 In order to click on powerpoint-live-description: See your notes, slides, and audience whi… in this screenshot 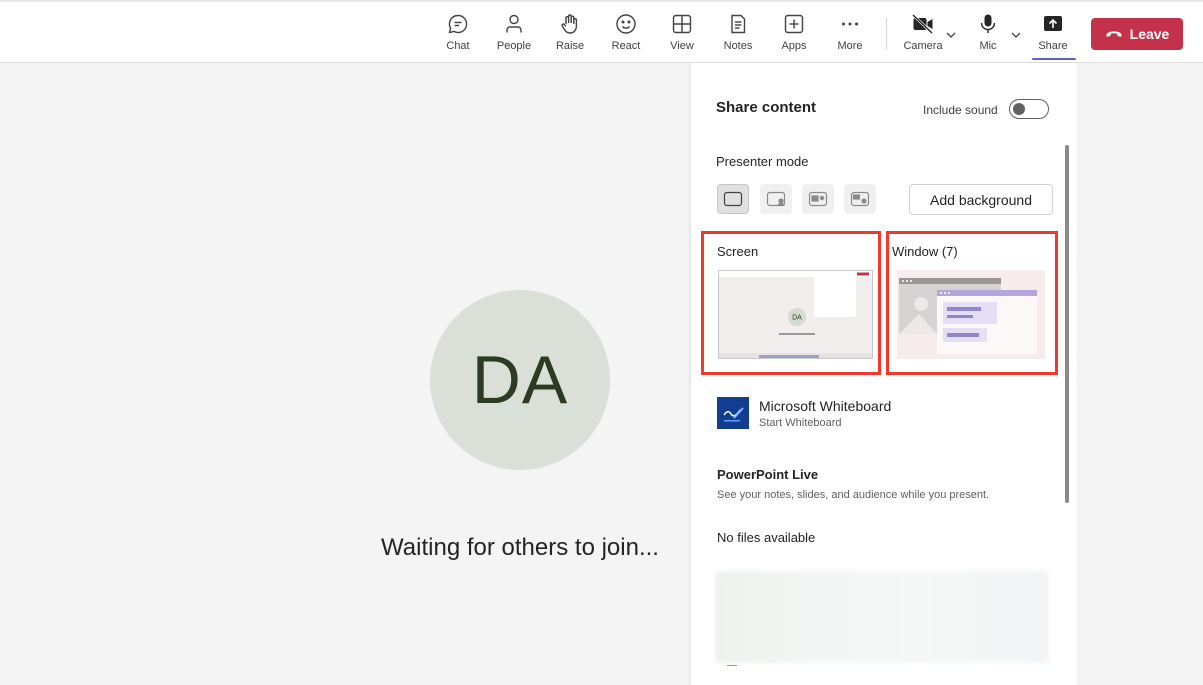, I will do `click(853, 495)`.